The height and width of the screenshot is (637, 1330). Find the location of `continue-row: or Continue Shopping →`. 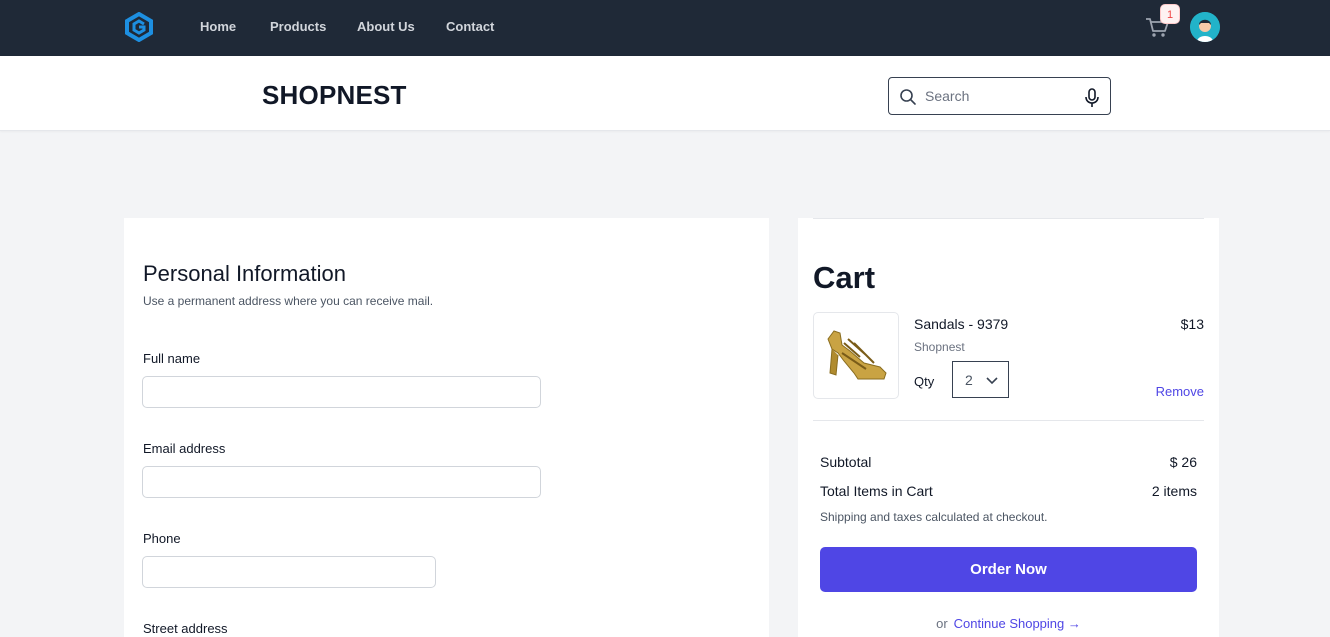

continue-row: or Continue Shopping → is located at coordinates (1008, 623).